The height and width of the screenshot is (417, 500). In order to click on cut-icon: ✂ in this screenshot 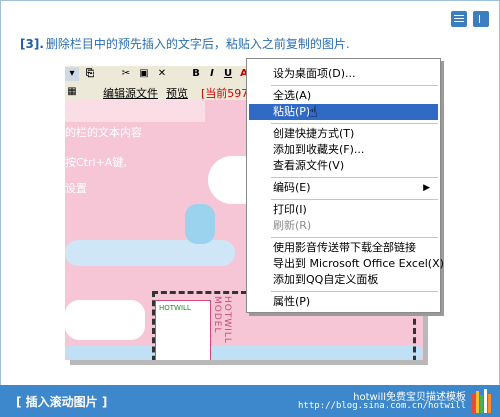, I will do `click(126, 74)`.